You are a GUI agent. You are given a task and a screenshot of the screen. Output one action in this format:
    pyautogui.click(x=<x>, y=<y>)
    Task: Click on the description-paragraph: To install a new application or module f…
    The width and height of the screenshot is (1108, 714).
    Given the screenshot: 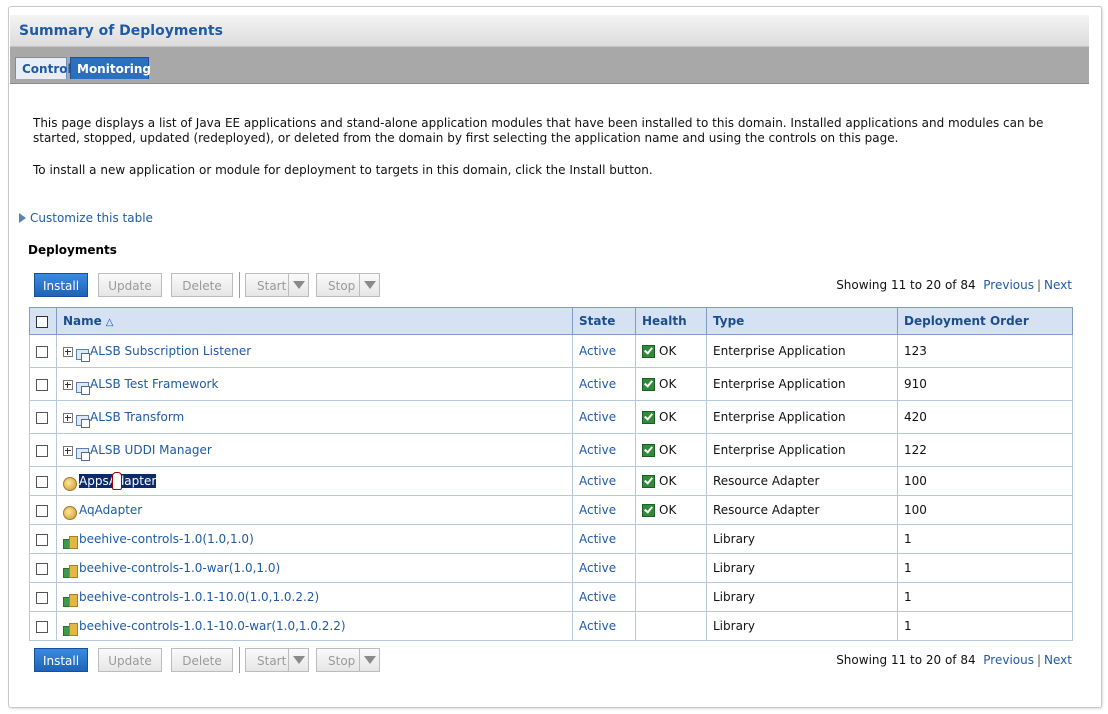 What is the action you would take?
    pyautogui.click(x=343, y=170)
    